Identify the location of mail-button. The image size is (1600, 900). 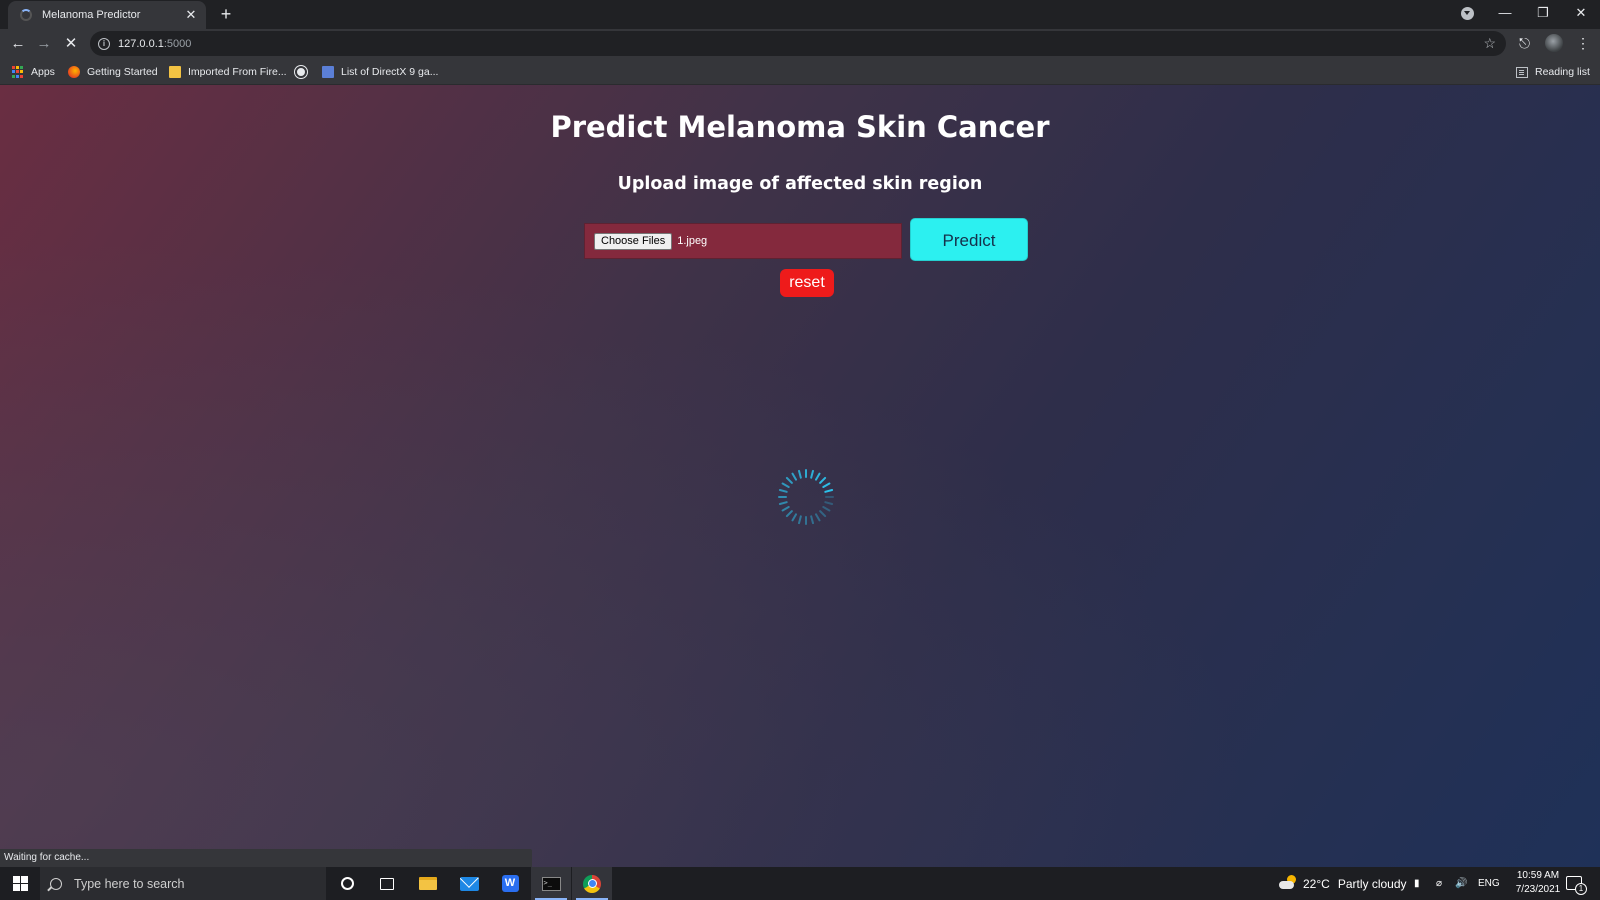
(469, 883).